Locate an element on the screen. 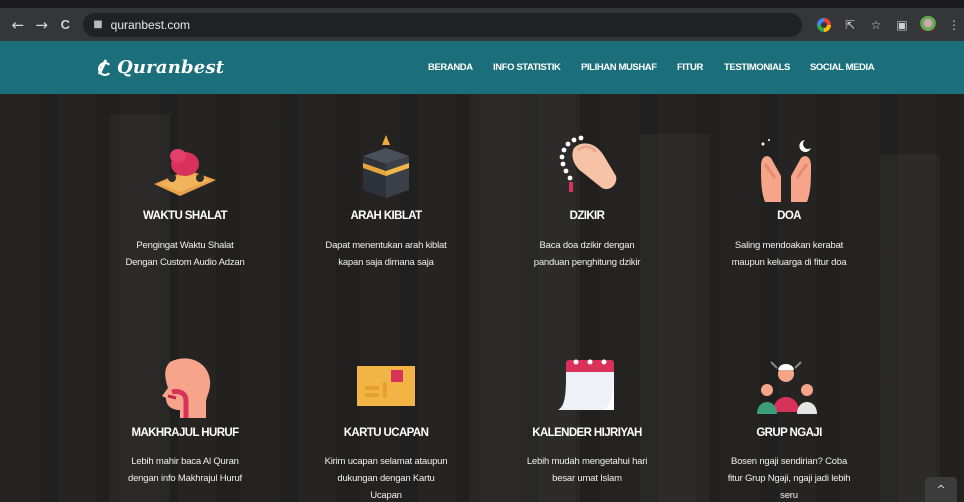  feature-title-arah-kiblat: ARAH KIBLAT is located at coordinates (386, 216).